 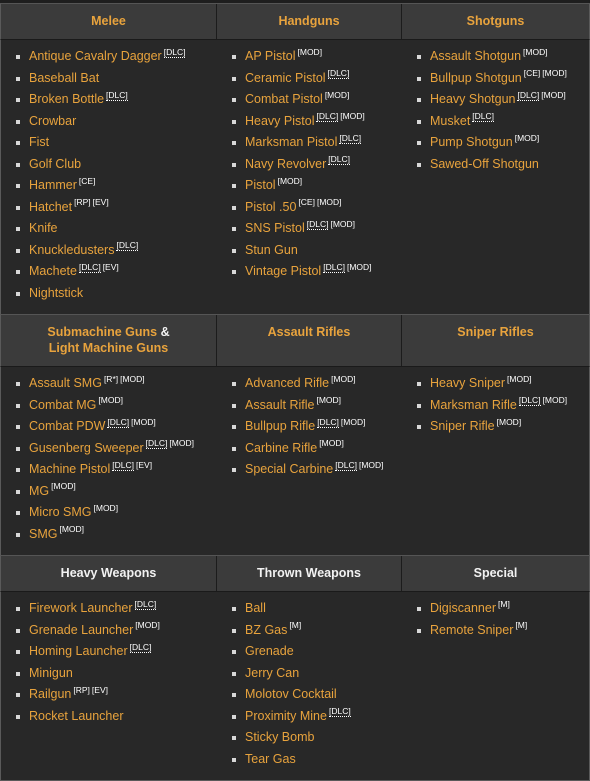 I want to click on weapon-link: Assault SMG, so click(x=65, y=383).